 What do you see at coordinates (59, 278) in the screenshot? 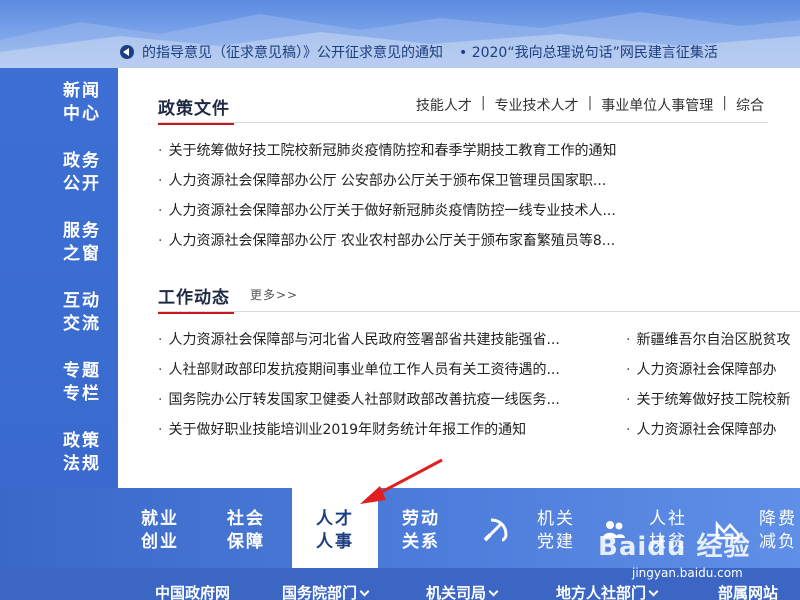
I see `left-nav: 新闻 中心 政务 公开 服务 之窗 互动 交流 专题 专栏 政策 法规` at bounding box center [59, 278].